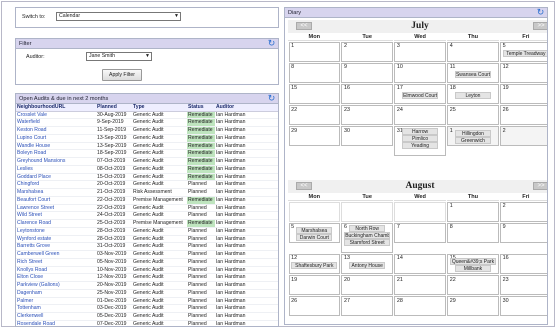 Image resolution: width=556 pixels, height=328 pixels. I want to click on neighbourhood-link: Rosendale Road, so click(56, 323).